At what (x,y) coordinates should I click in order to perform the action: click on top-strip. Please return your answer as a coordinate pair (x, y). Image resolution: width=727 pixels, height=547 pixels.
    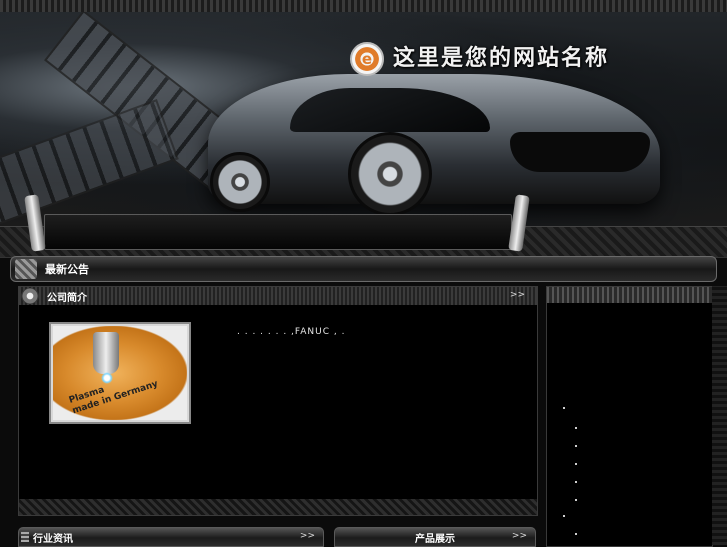
    Looking at the image, I should click on (363, 6).